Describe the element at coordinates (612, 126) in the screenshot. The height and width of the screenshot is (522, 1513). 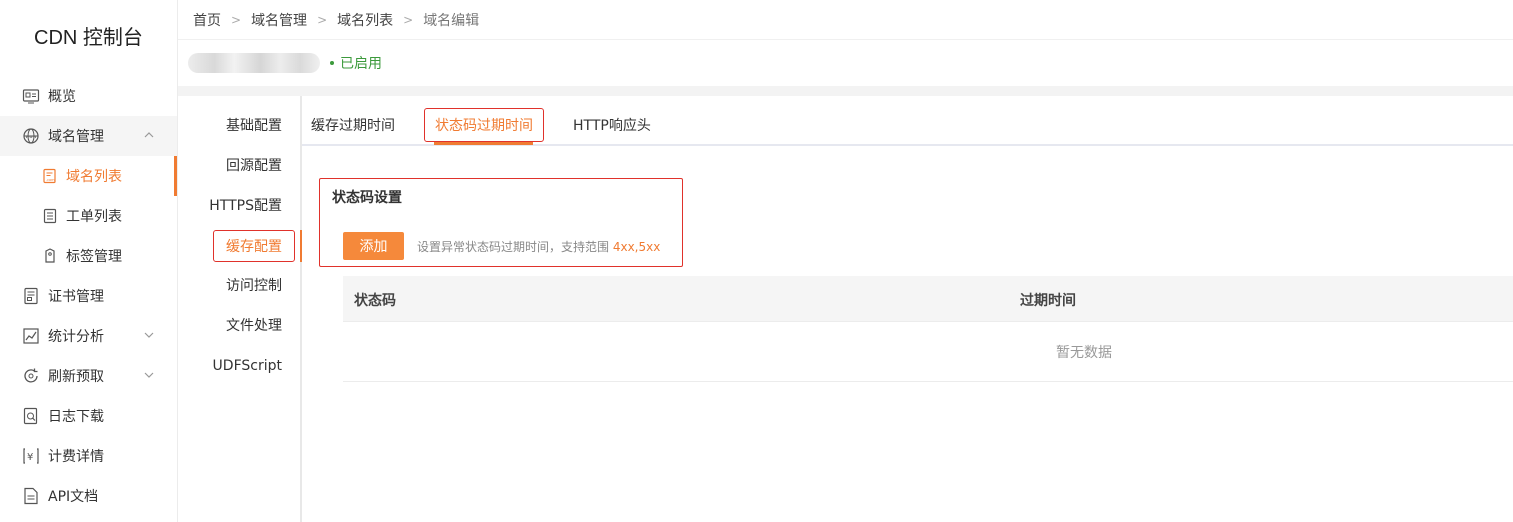
I see `tab-http-headers: HTTP响应头` at that location.